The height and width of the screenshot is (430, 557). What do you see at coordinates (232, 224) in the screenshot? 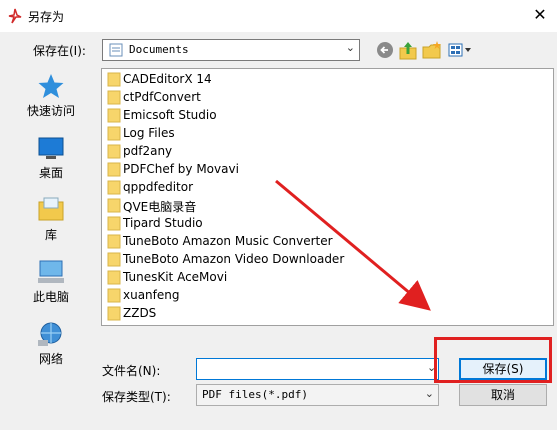
I see `folder-item: Tipard Studio` at bounding box center [232, 224].